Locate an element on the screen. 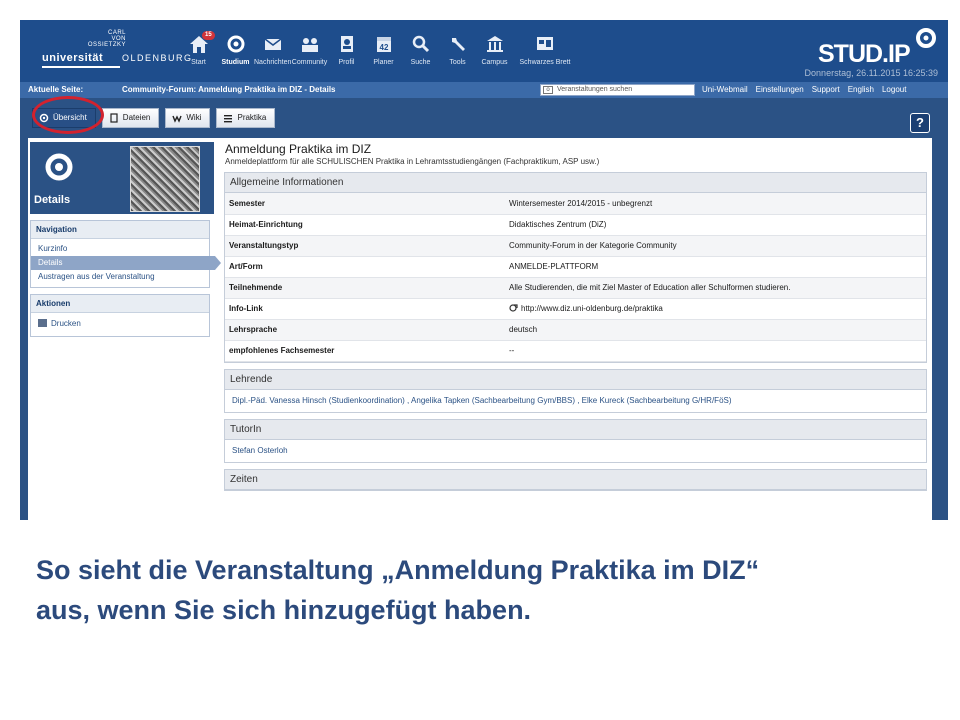  nav-label: Planer is located at coordinates (383, 62).